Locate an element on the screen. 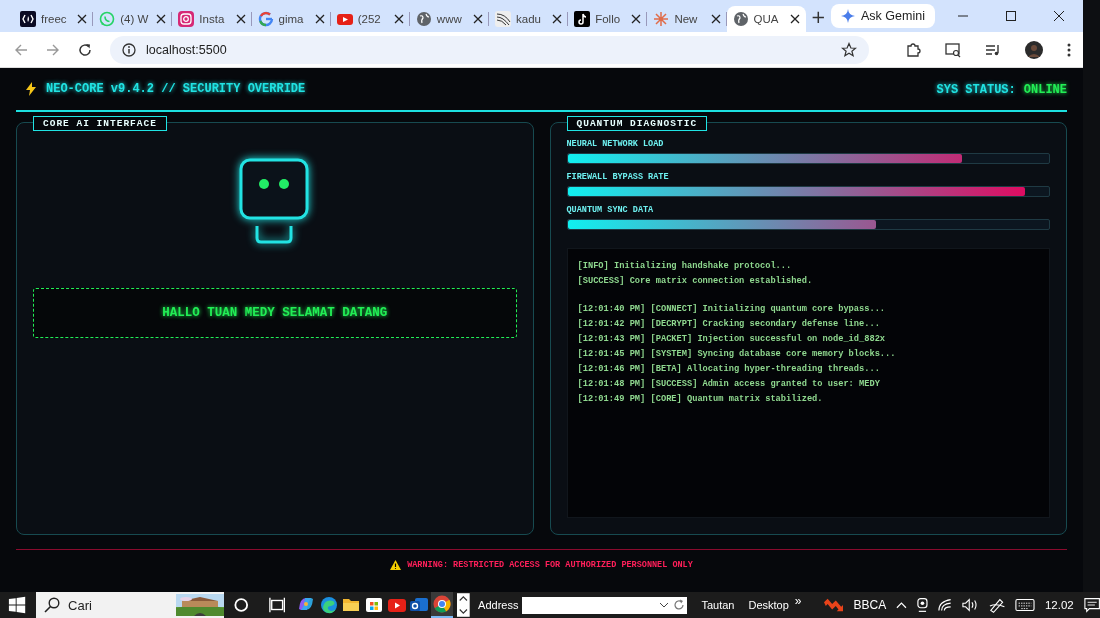 This screenshot has width=1100, height=618. speaker-icon is located at coordinates (970, 605).